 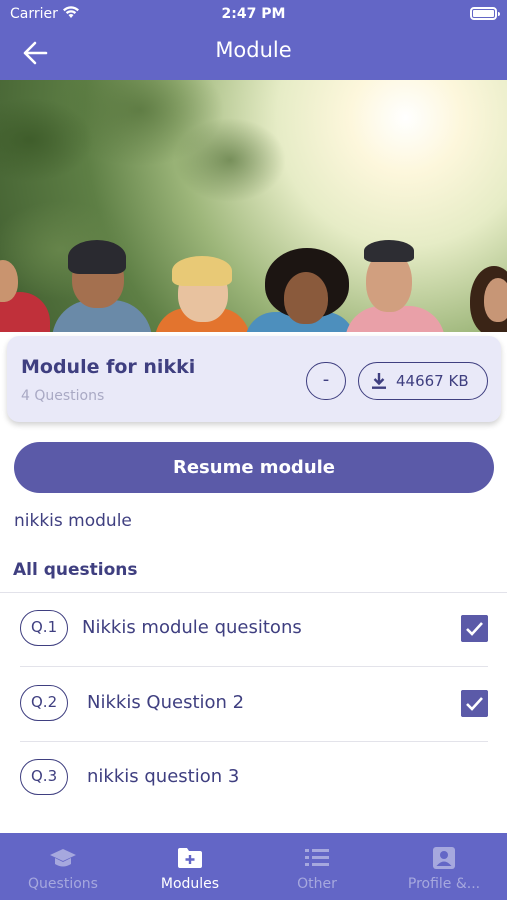 I want to click on module-title: Module for nikki, so click(x=108, y=367).